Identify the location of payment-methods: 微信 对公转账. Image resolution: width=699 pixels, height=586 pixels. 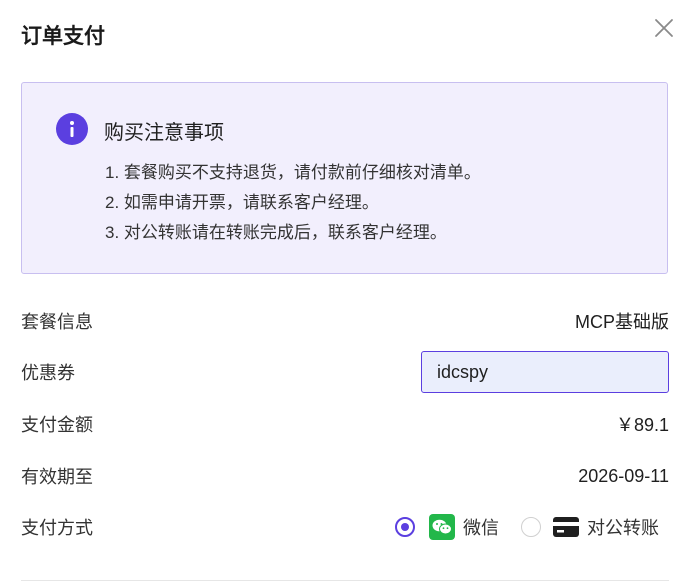
(527, 527).